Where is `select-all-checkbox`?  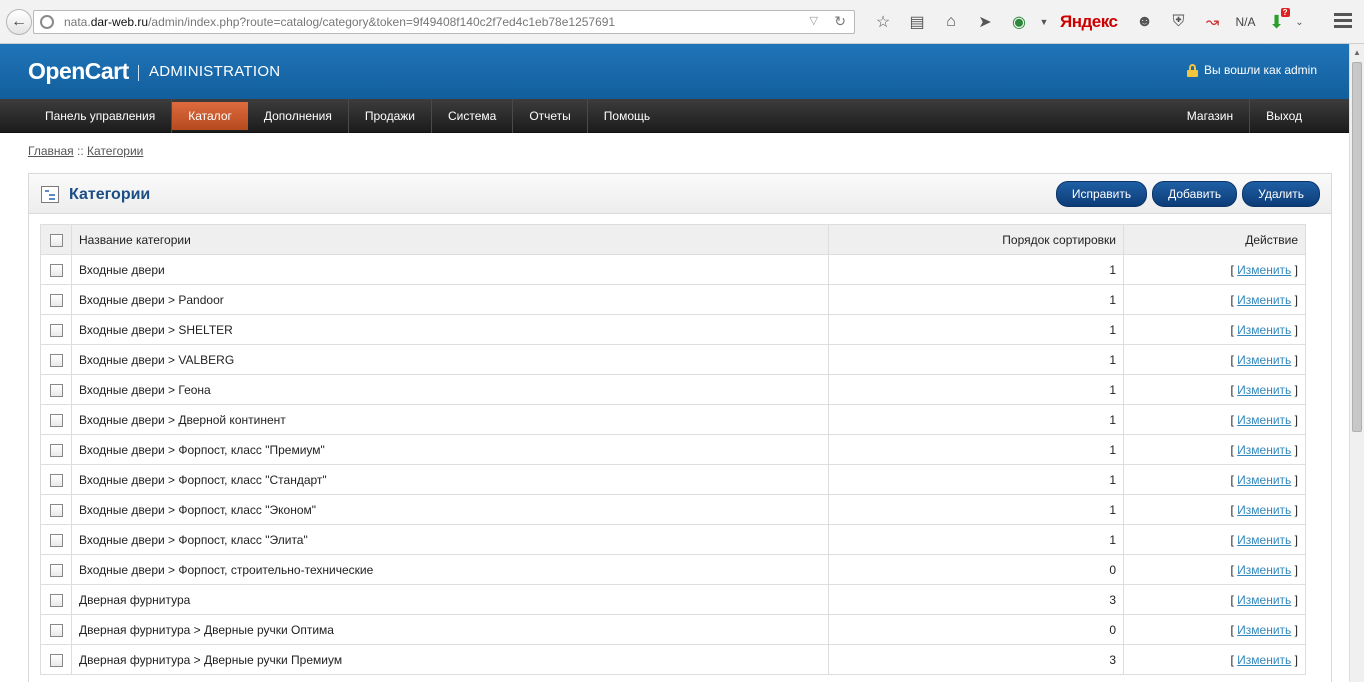
select-all-checkbox is located at coordinates (56, 240).